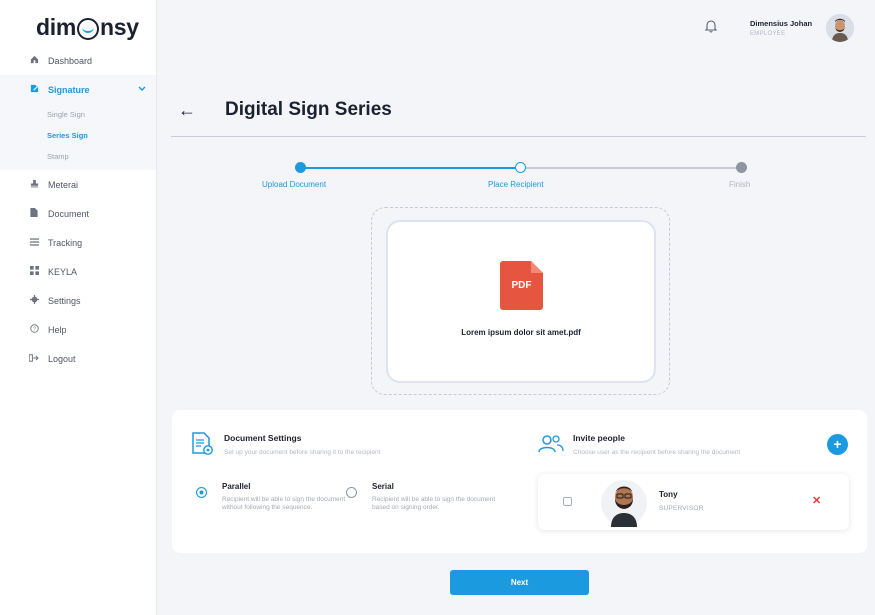 The width and height of the screenshot is (875, 615). What do you see at coordinates (34, 300) in the screenshot?
I see `gear-icon` at bounding box center [34, 300].